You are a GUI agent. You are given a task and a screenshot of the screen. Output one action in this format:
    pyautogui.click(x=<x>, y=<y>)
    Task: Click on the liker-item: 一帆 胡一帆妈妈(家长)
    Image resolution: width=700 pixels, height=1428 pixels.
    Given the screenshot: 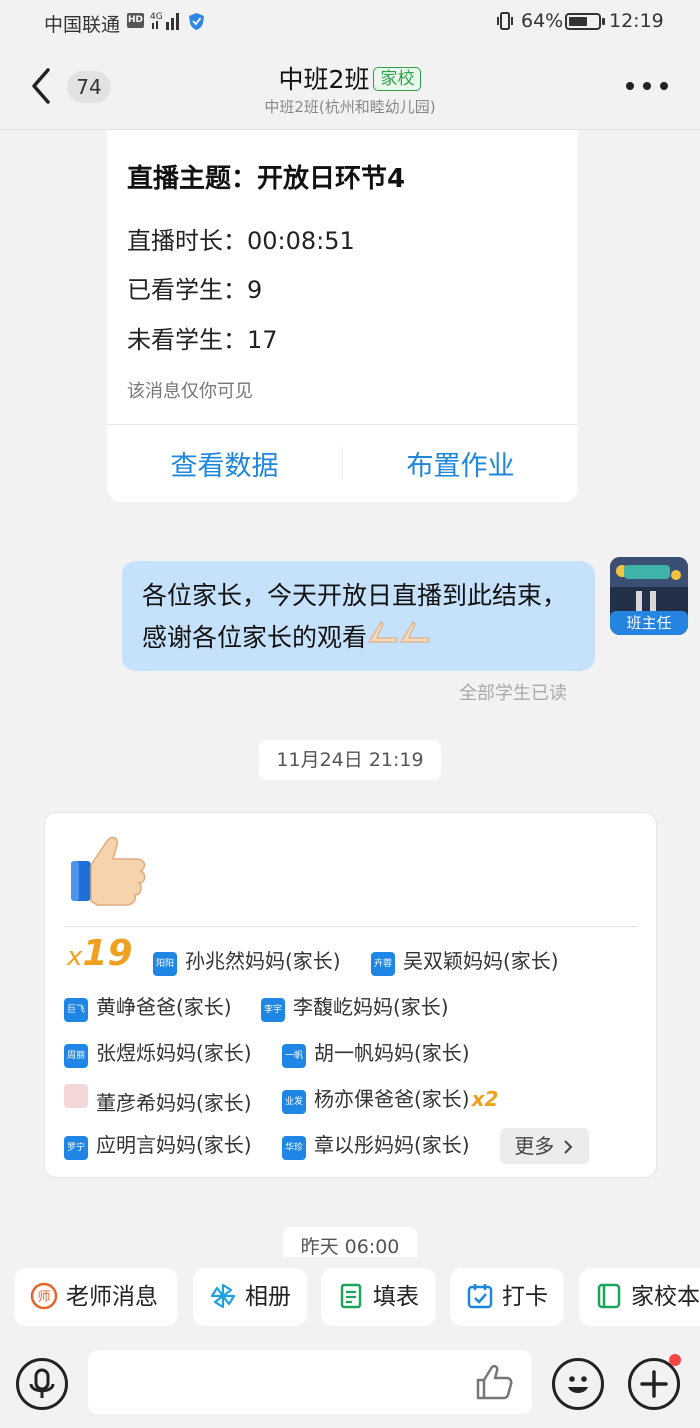 What is the action you would take?
    pyautogui.click(x=376, y=1053)
    